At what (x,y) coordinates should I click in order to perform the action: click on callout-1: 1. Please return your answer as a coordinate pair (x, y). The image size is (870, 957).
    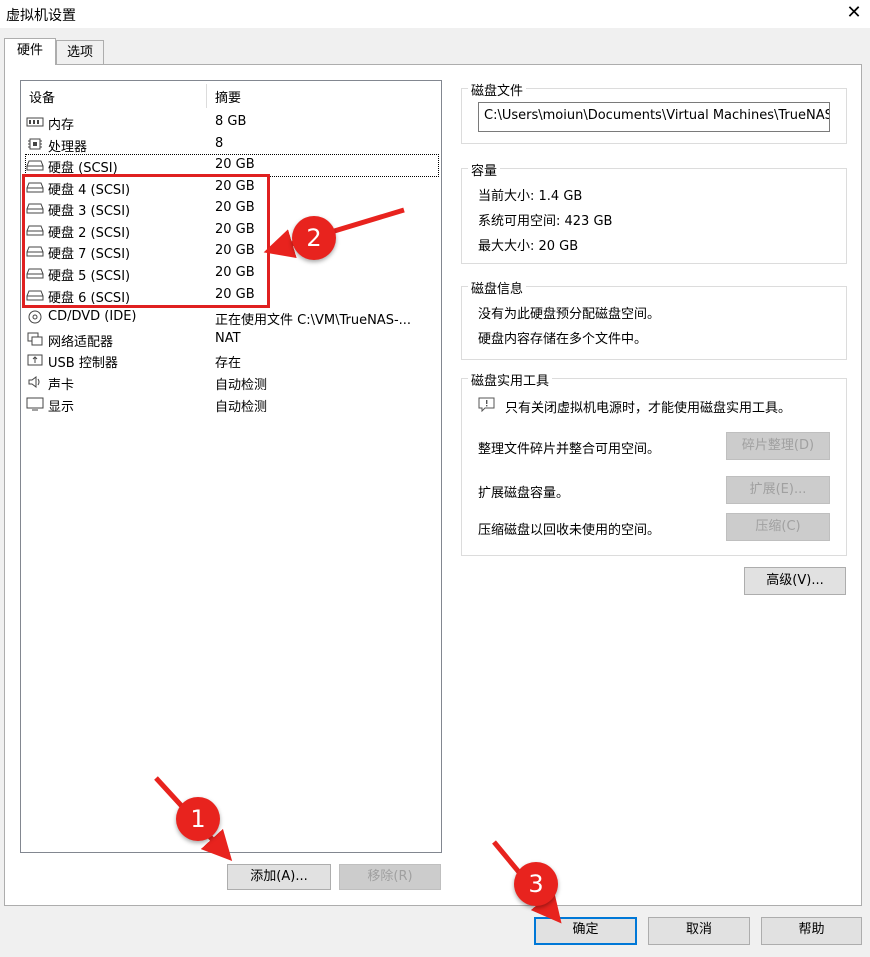
    Looking at the image, I should click on (198, 819).